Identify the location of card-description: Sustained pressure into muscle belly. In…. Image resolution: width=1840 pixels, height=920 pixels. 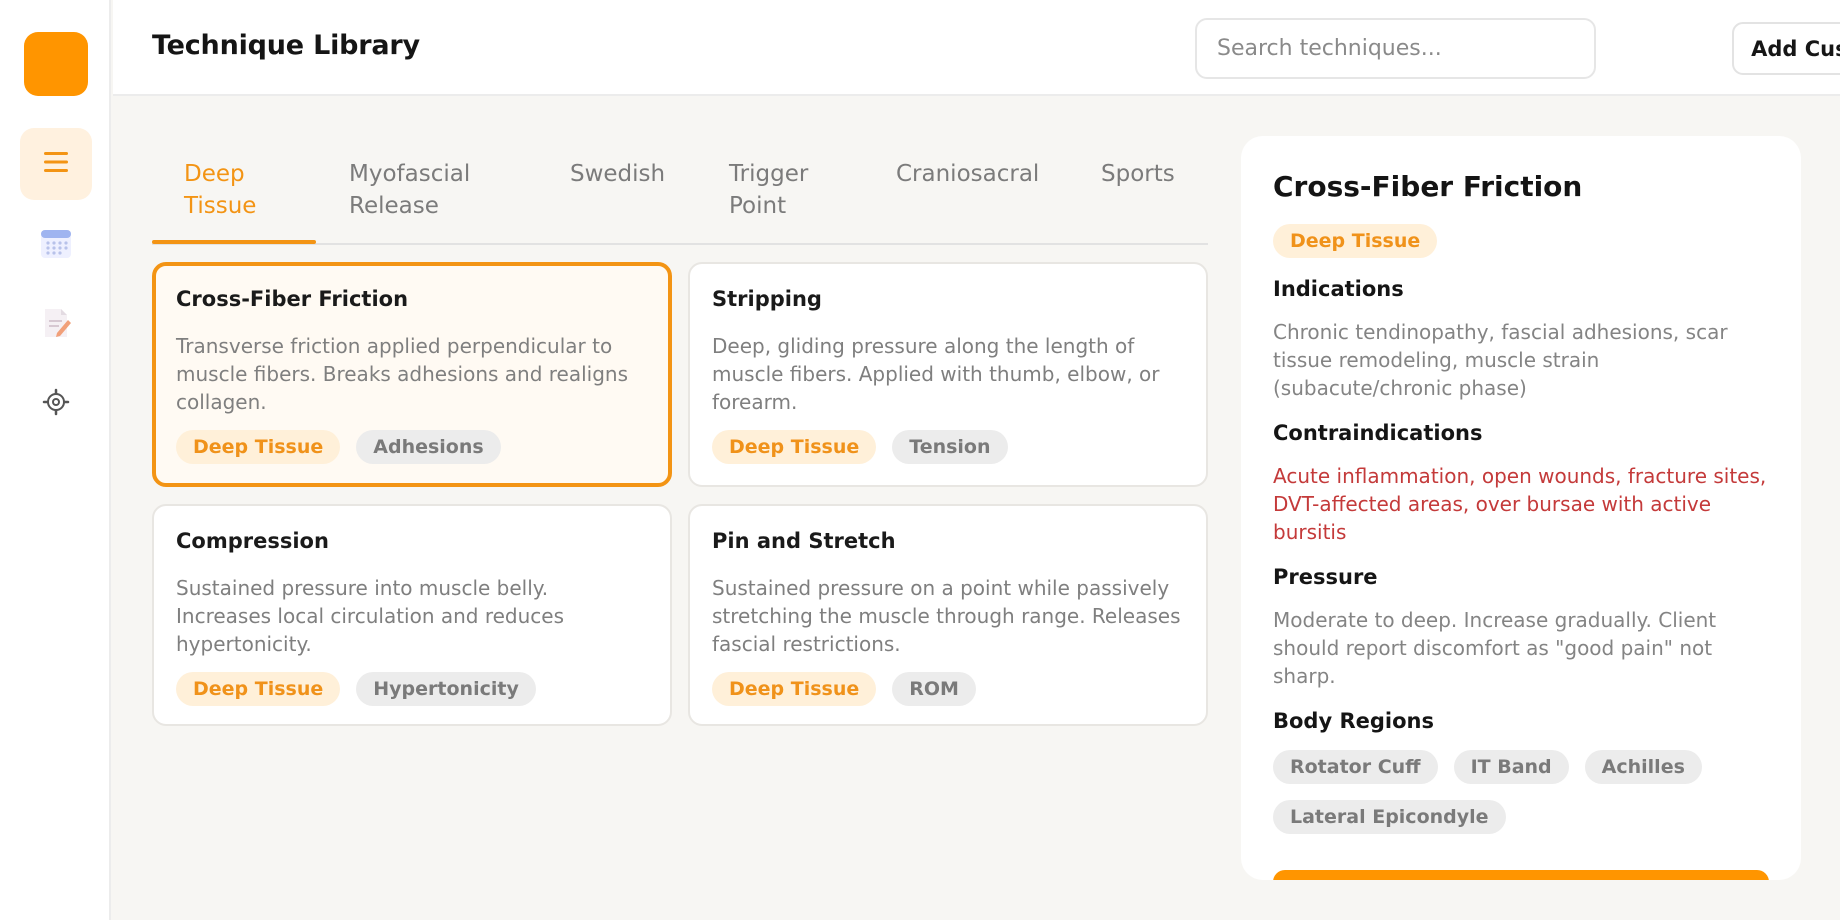
(370, 616).